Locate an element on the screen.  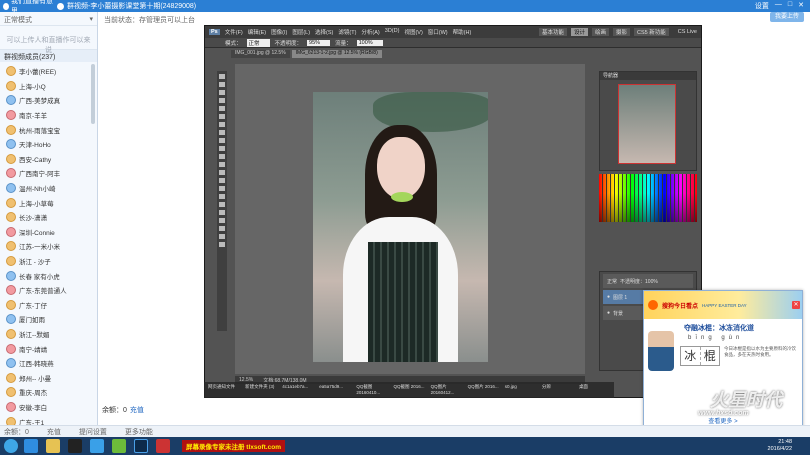
start-button is located at coordinates (11, 446).